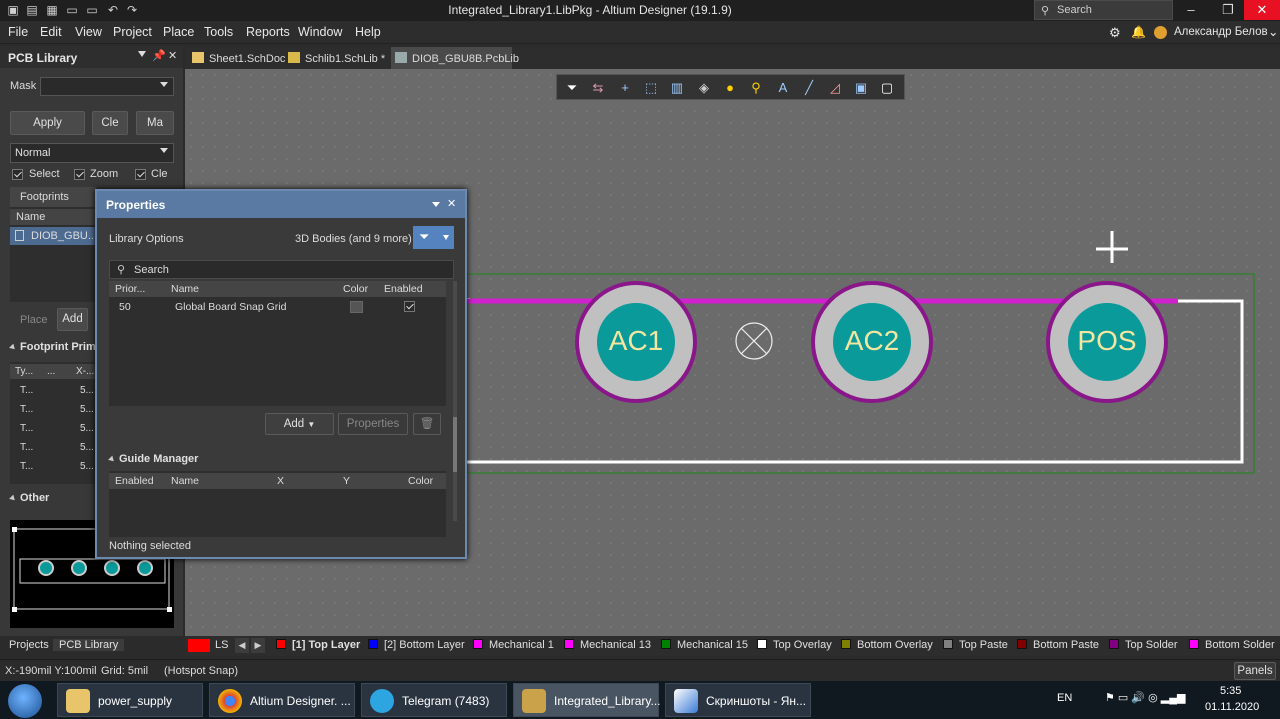 The image size is (1280, 719). What do you see at coordinates (1262, 10) in the screenshot?
I see `close-button: ✕` at bounding box center [1262, 10].